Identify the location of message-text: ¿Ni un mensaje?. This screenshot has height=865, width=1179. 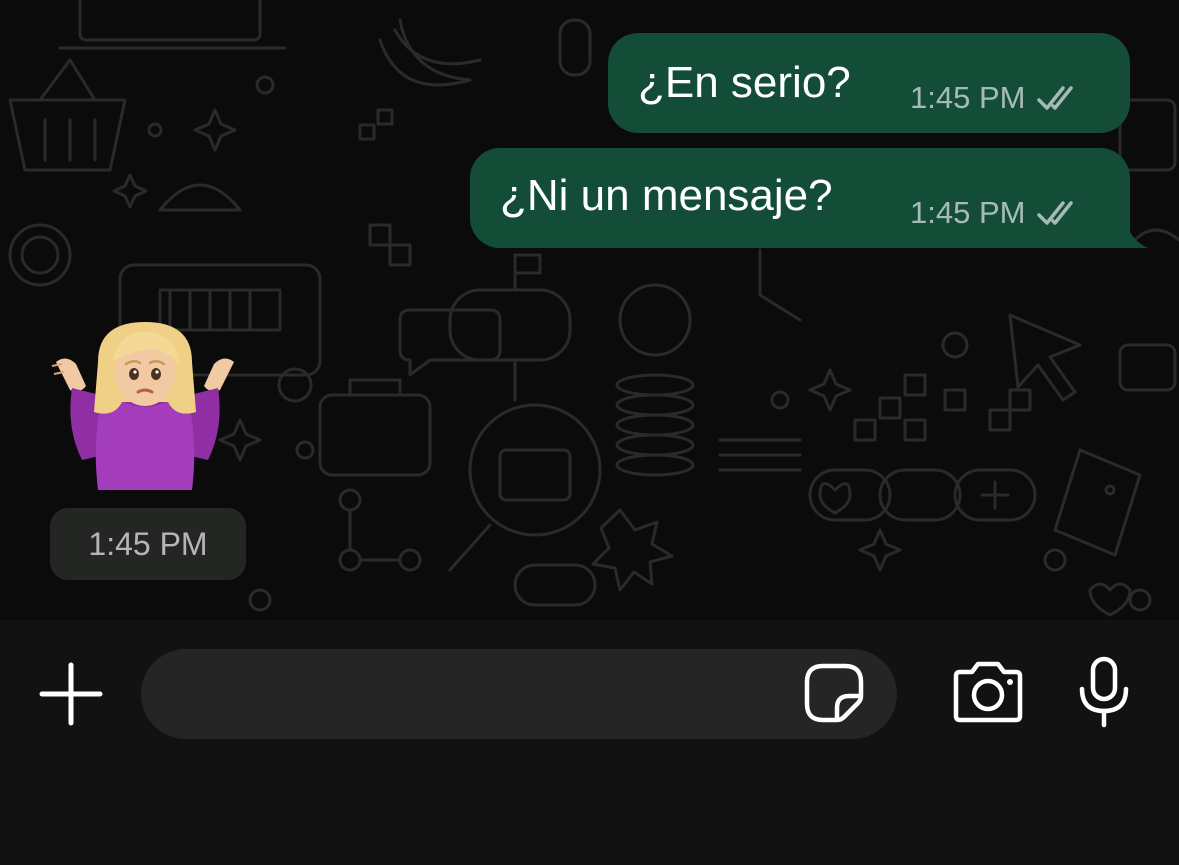
(666, 195).